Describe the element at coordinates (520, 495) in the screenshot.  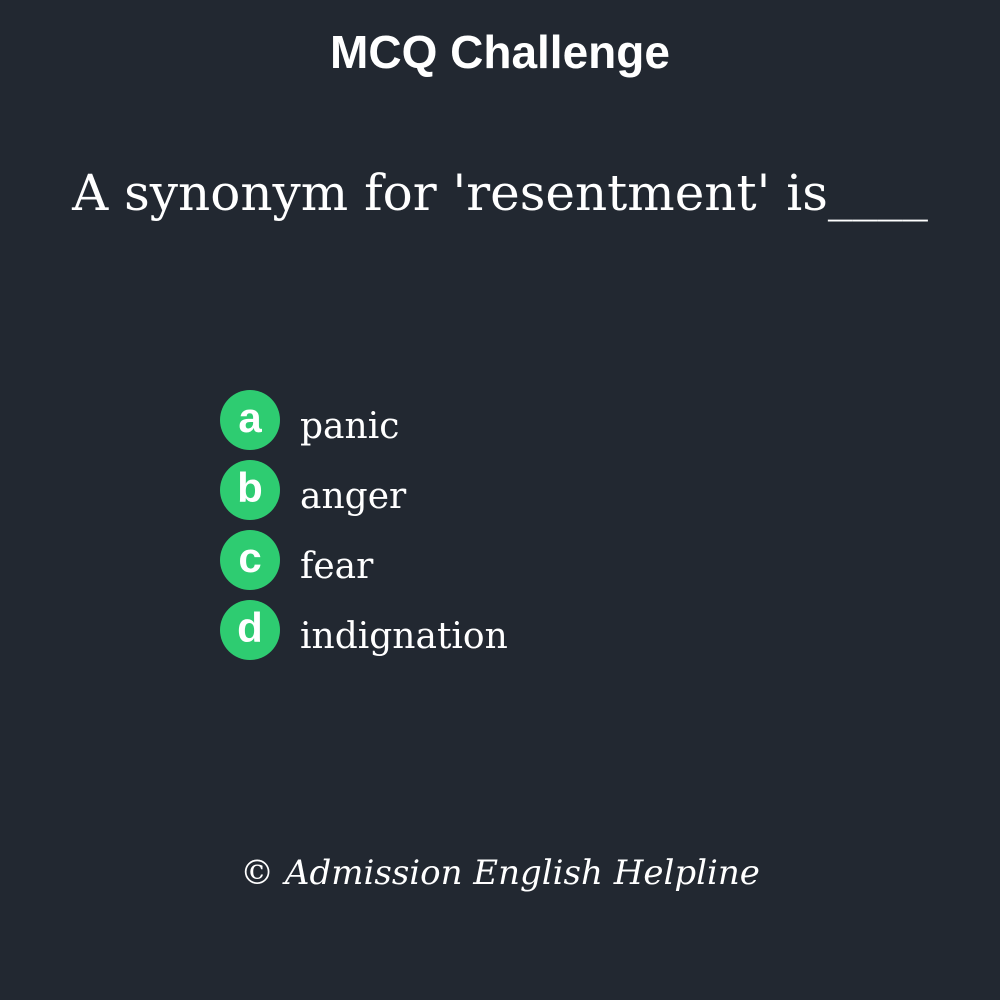
I see `option-b: b anger` at that location.